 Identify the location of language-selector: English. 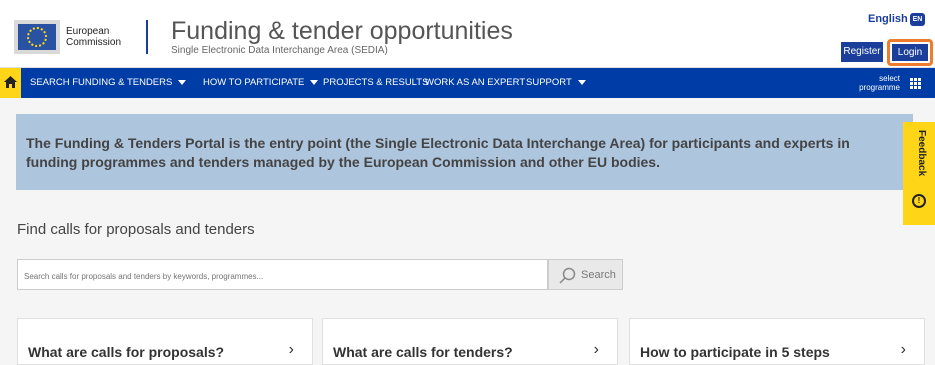
(888, 19).